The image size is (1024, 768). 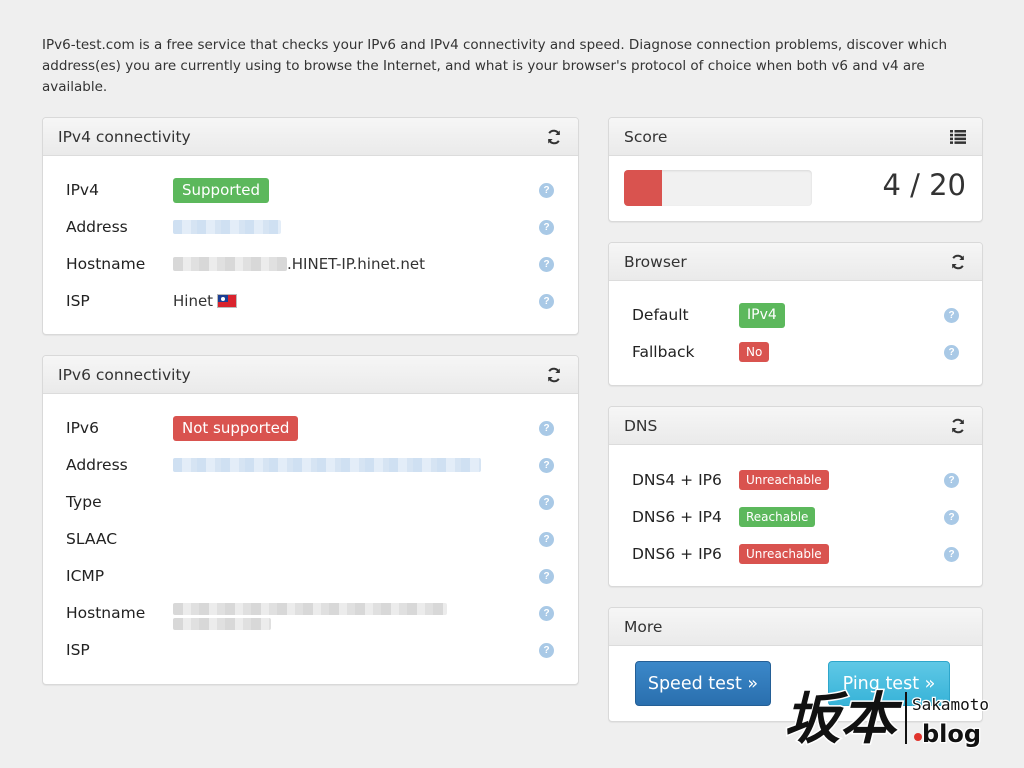 I want to click on dns-row-dns6-ip4: DNS6 + IP4 Reachable ?, so click(x=795, y=517).